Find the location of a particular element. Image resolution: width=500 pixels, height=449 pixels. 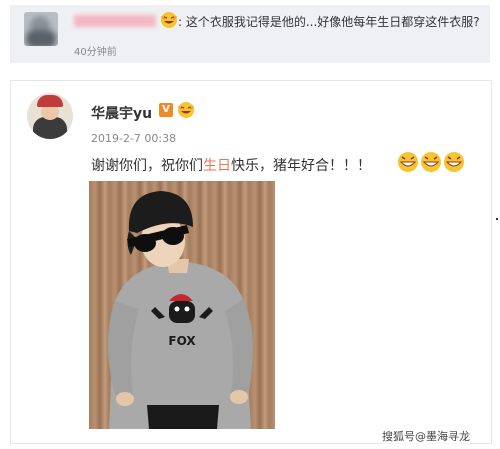

comment-text: : 这个衣服我记得是他的...好像他每年生日都穿这件衣服? is located at coordinates (329, 22).